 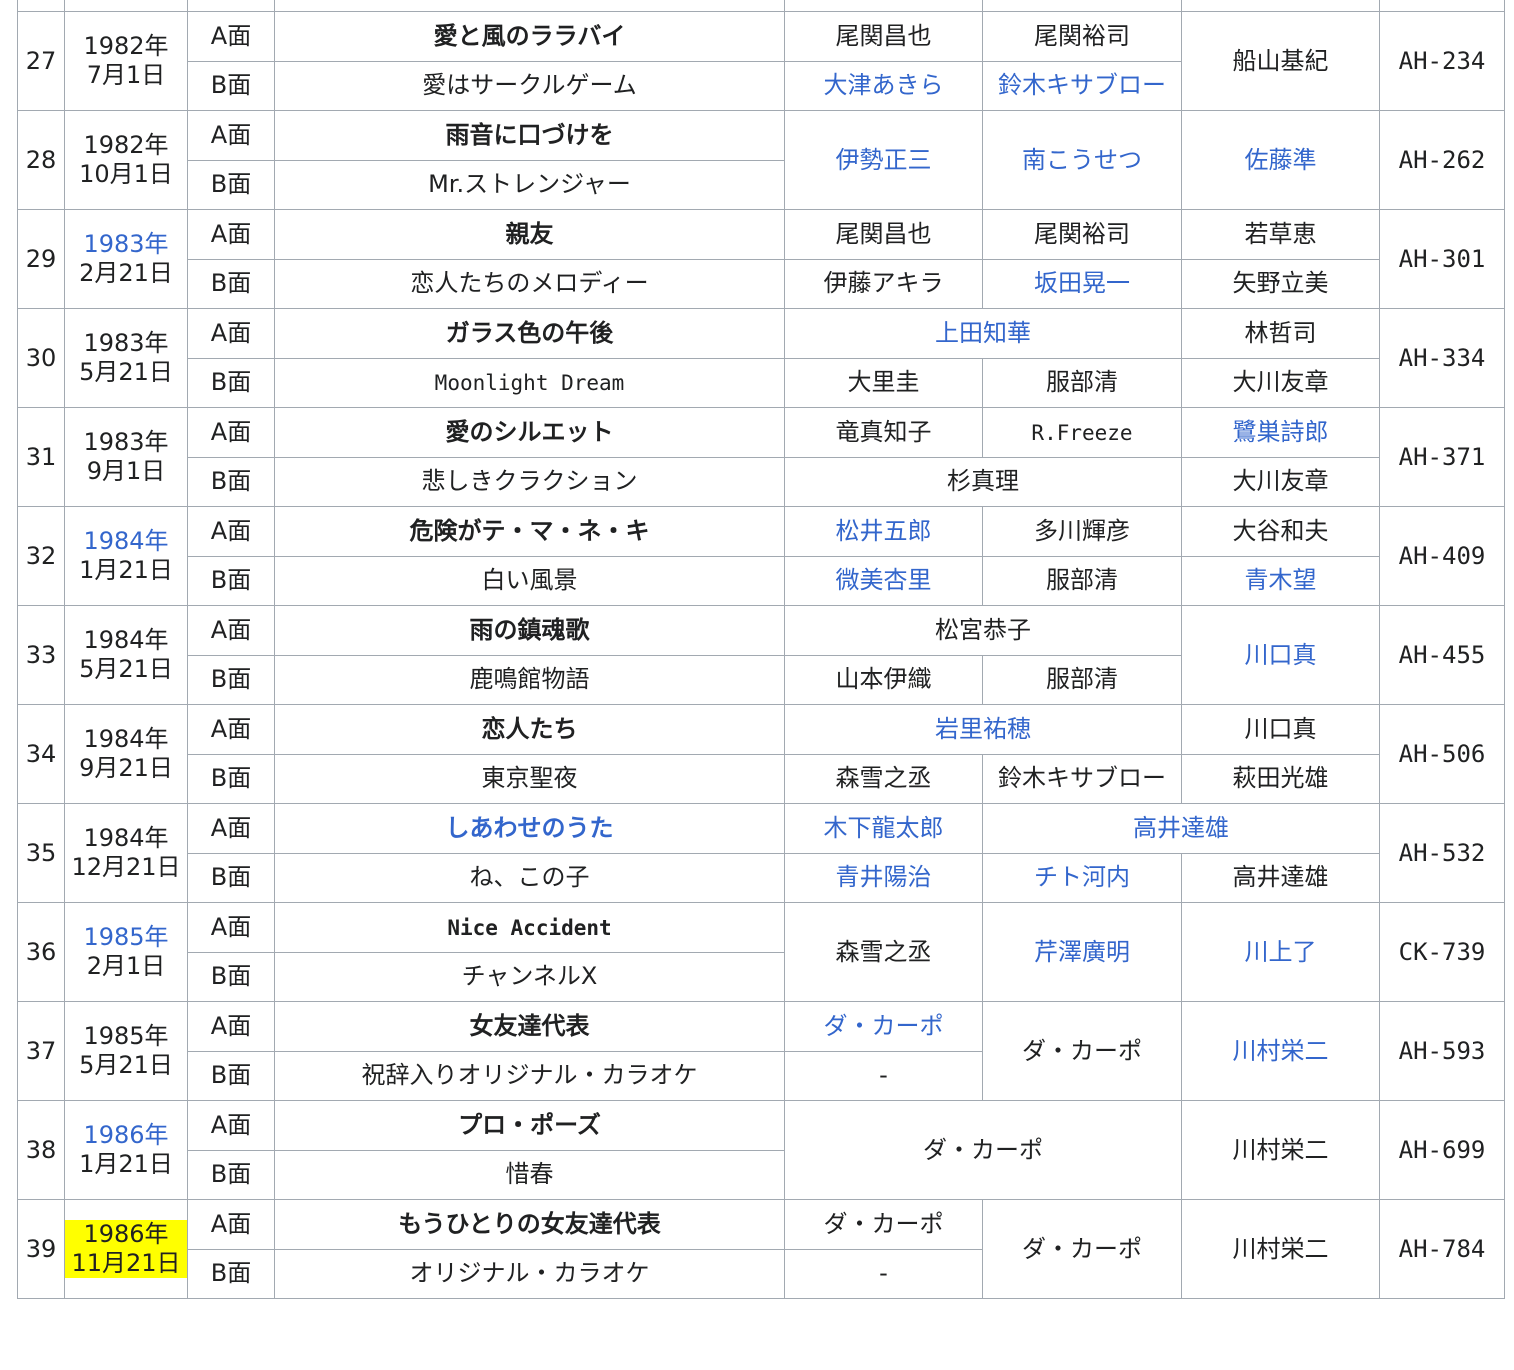 I want to click on composer-arranger-link: 高井達雄, so click(x=1181, y=828).